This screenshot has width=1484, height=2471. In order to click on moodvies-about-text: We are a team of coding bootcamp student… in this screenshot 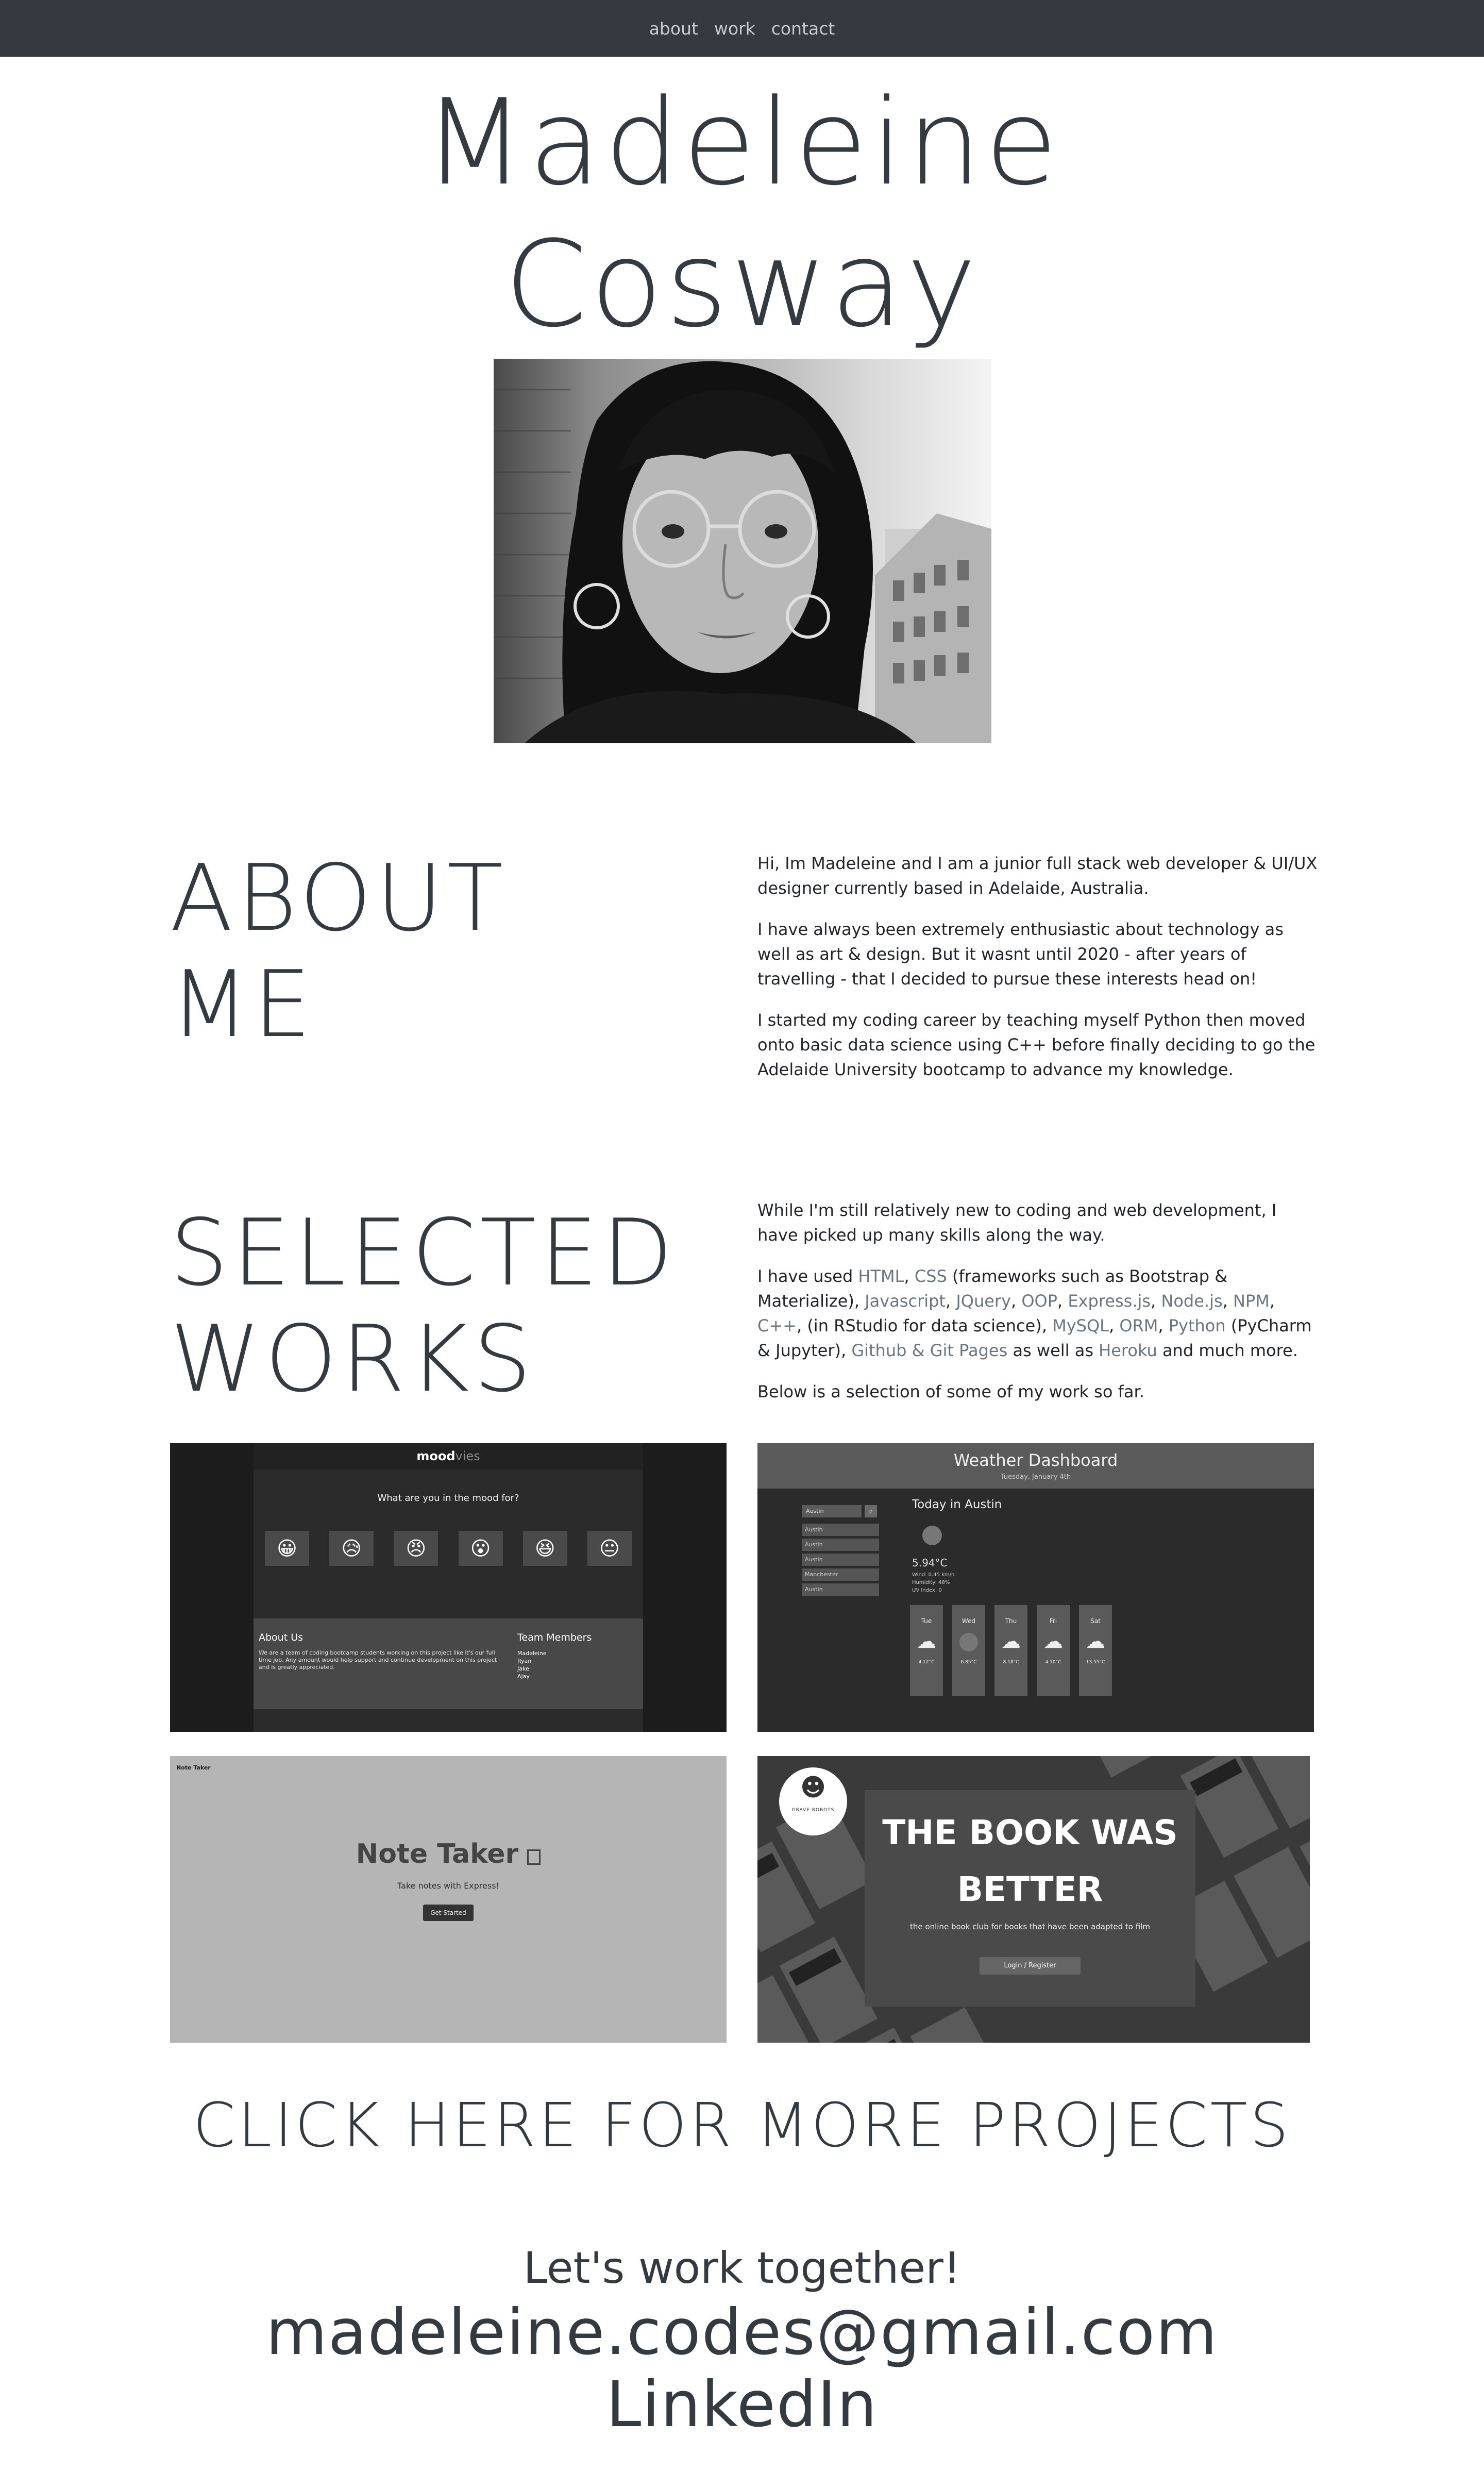, I will do `click(378, 1660)`.